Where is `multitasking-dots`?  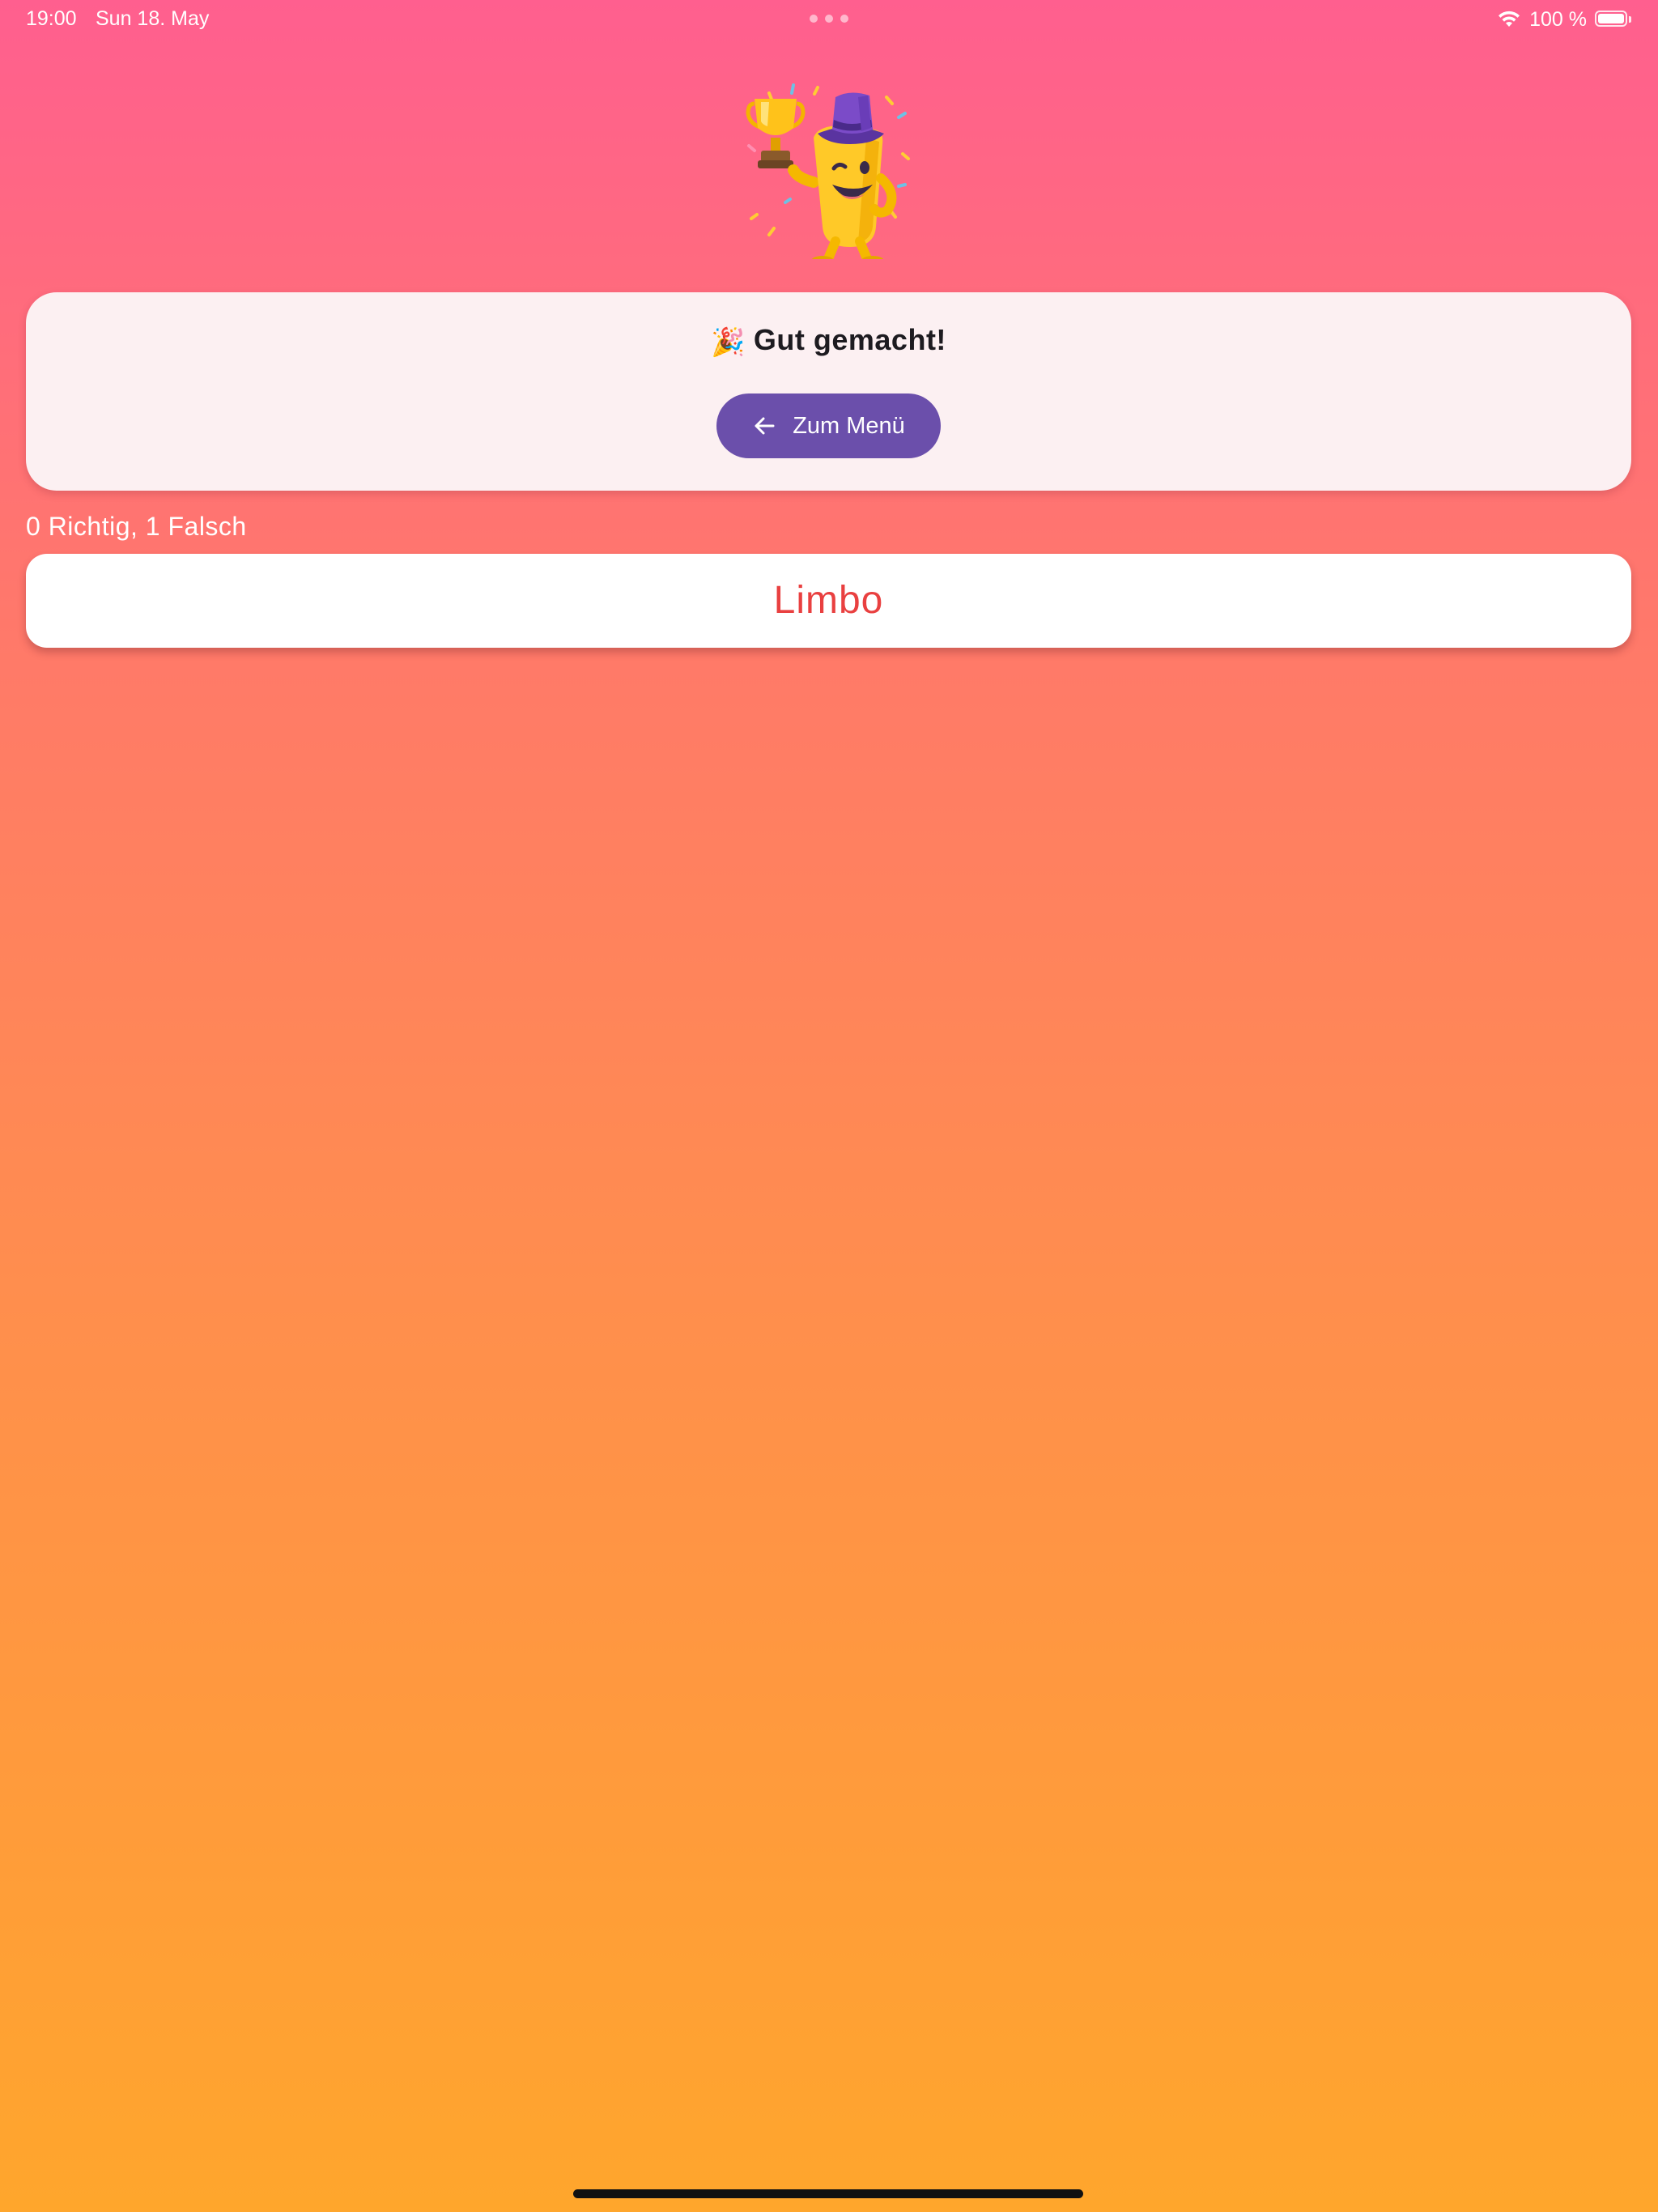
multitasking-dots is located at coordinates (829, 19).